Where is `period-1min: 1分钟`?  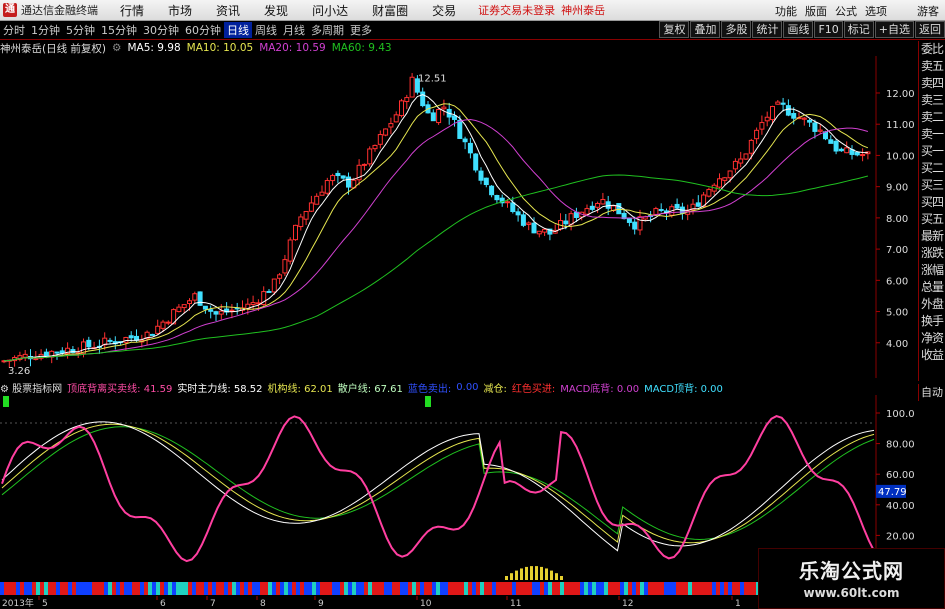
period-1min: 1分钟 is located at coordinates (45, 30).